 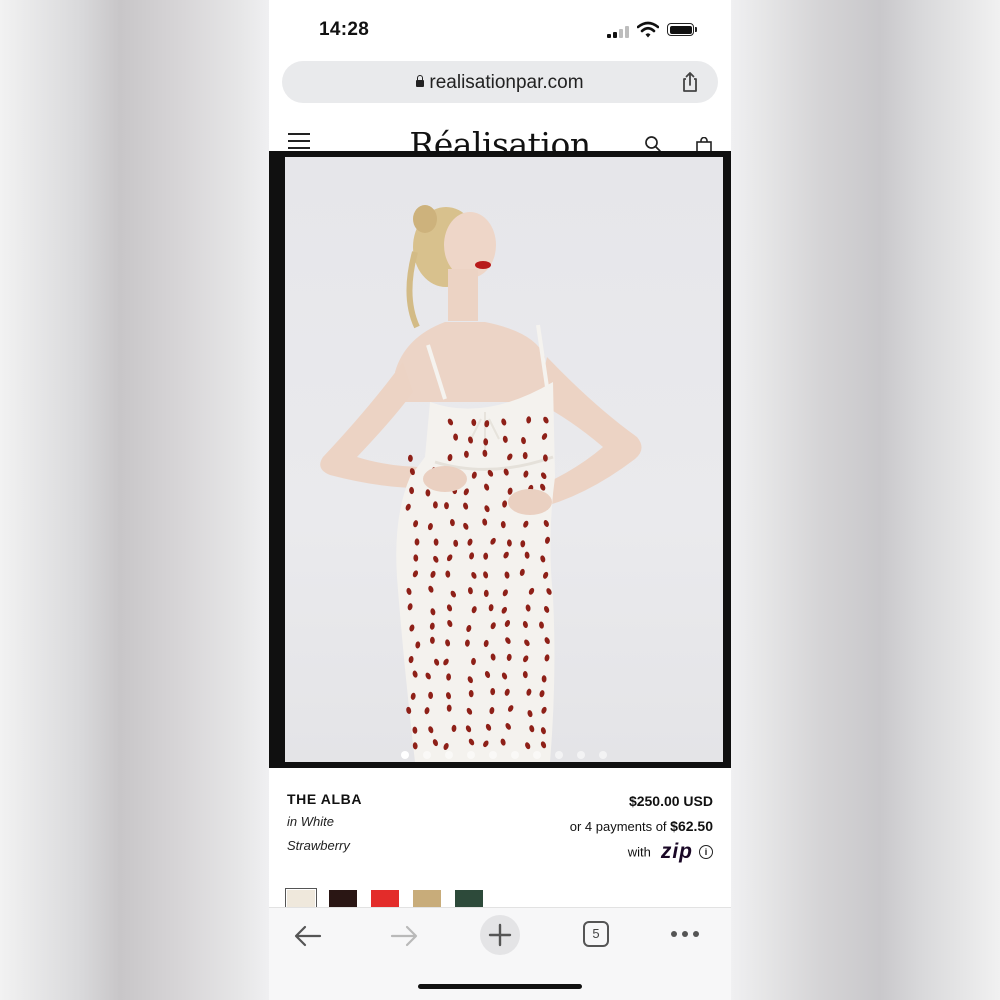 I want to click on zip-payment-line: with zip i, so click(x=670, y=852).